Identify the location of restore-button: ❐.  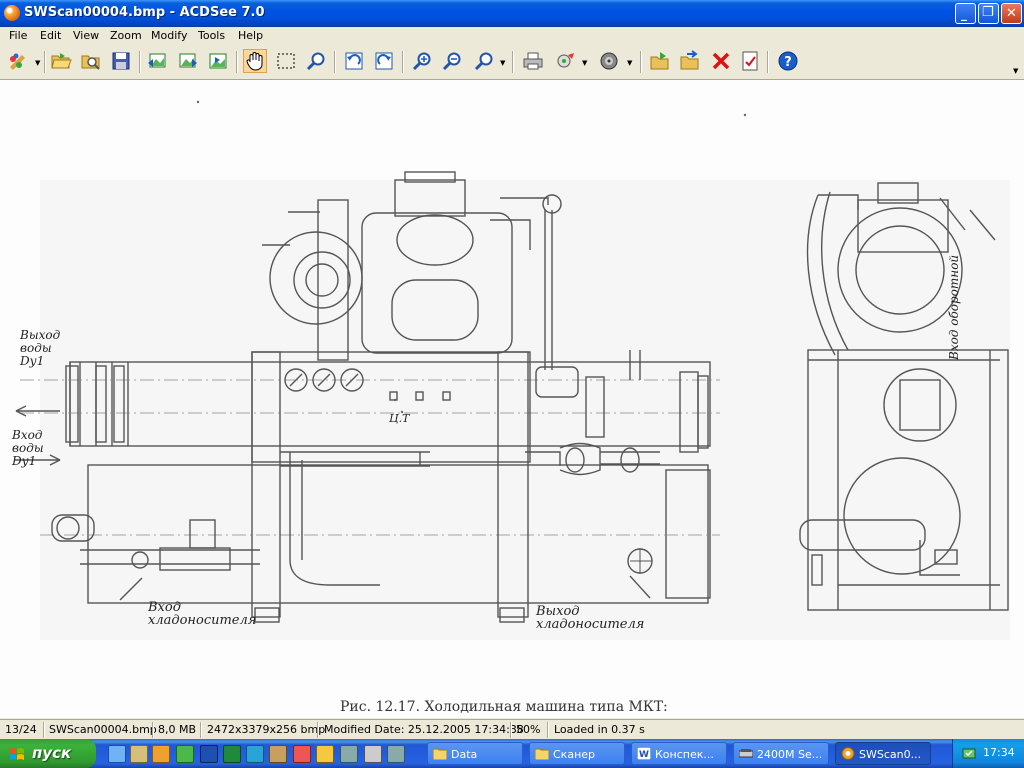
(988, 13).